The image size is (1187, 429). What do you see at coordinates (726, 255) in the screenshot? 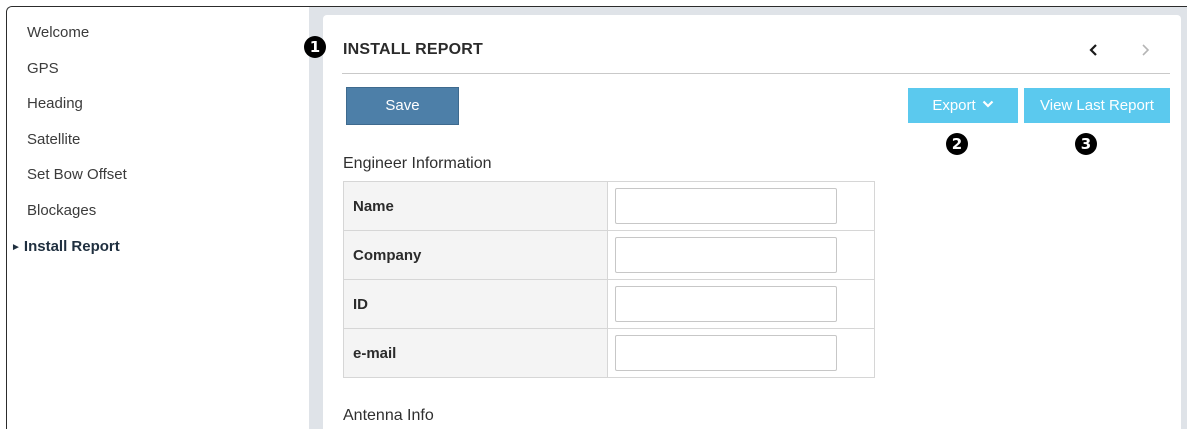
I see `company-field` at bounding box center [726, 255].